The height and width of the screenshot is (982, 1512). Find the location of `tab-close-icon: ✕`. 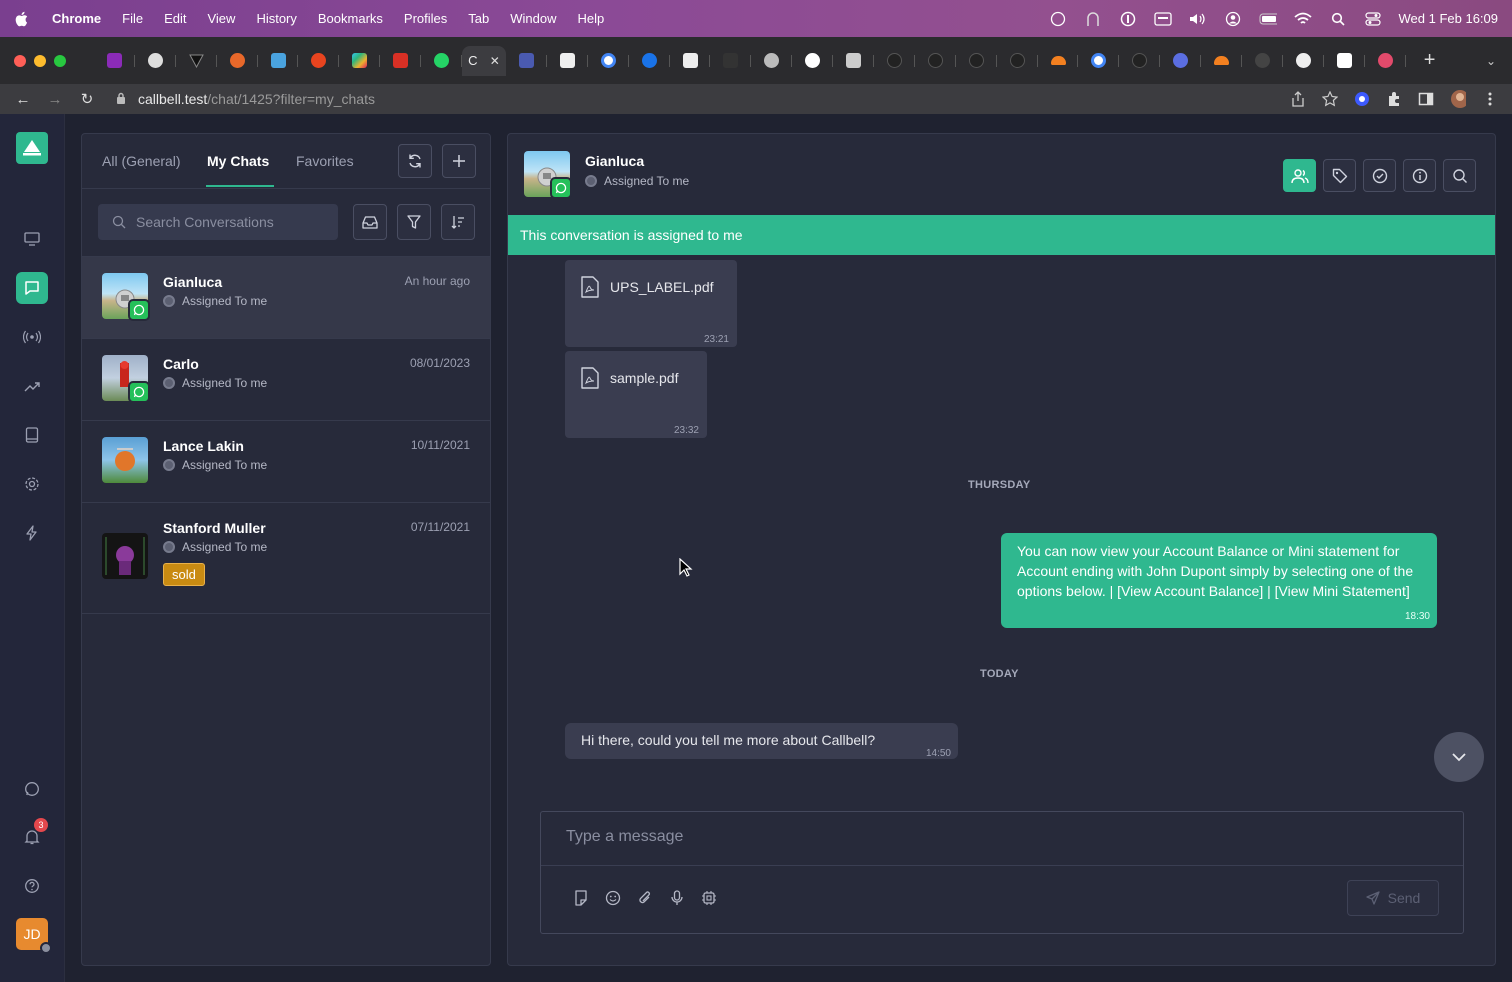

tab-close-icon: ✕ is located at coordinates (495, 61).